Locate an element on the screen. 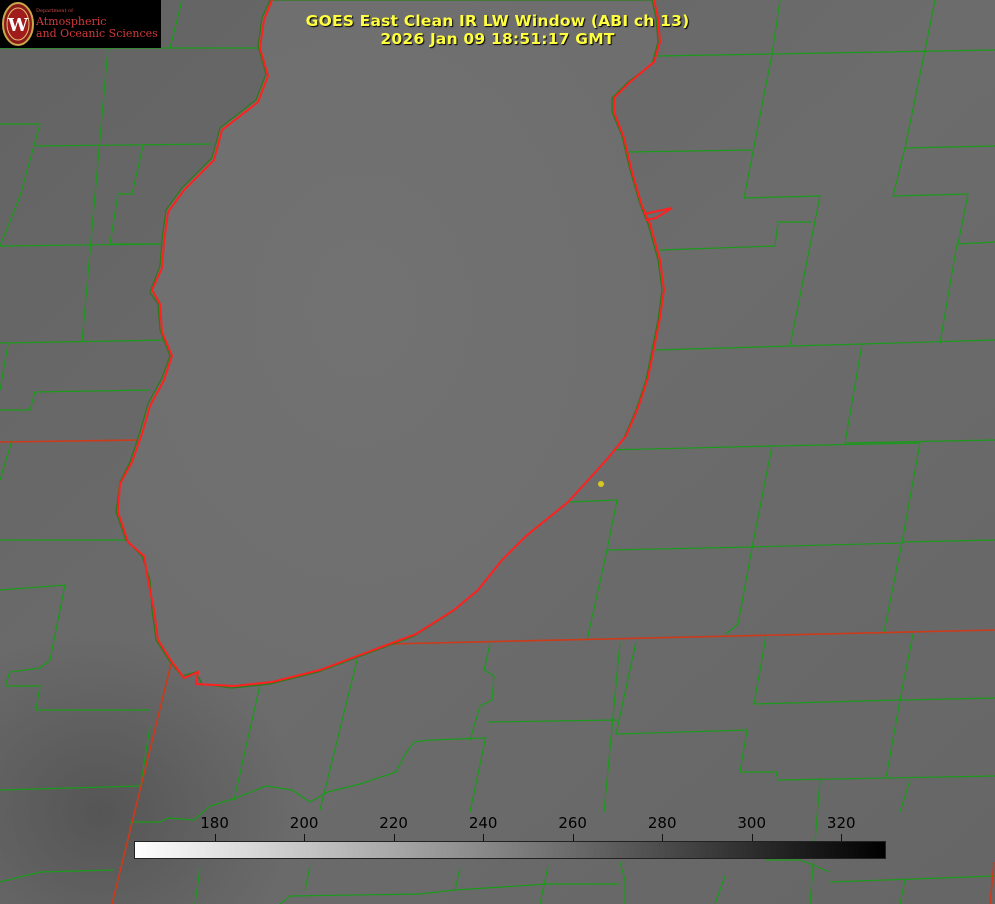  colorbar-tick-220: 220 is located at coordinates (393, 823).